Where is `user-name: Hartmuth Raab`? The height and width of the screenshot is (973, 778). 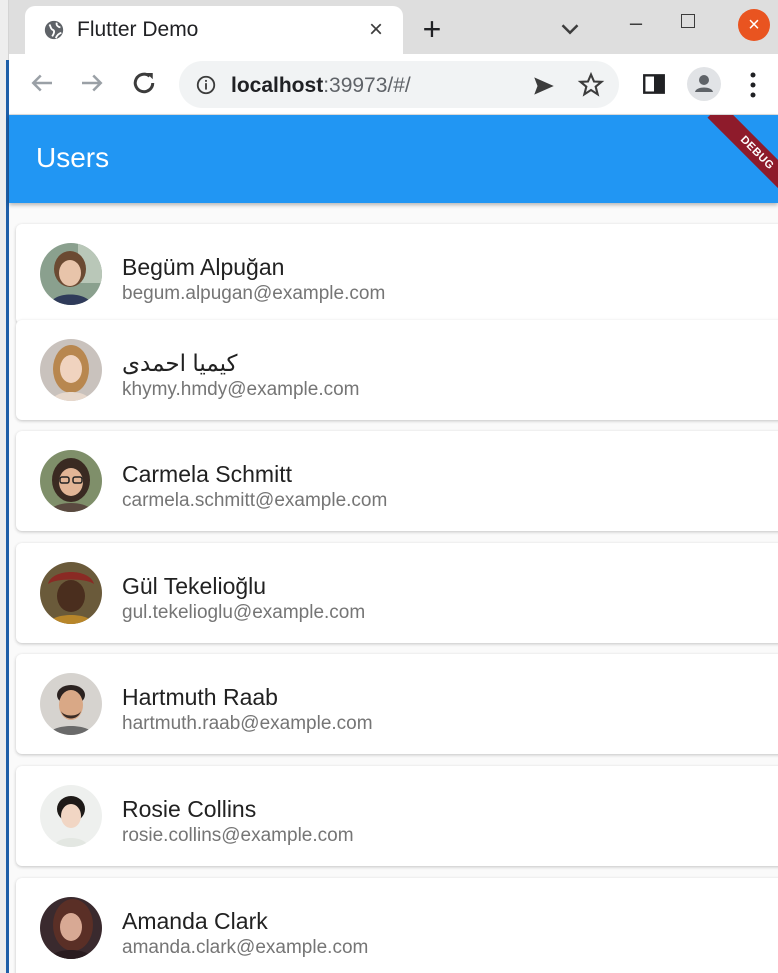 user-name: Hartmuth Raab is located at coordinates (200, 697).